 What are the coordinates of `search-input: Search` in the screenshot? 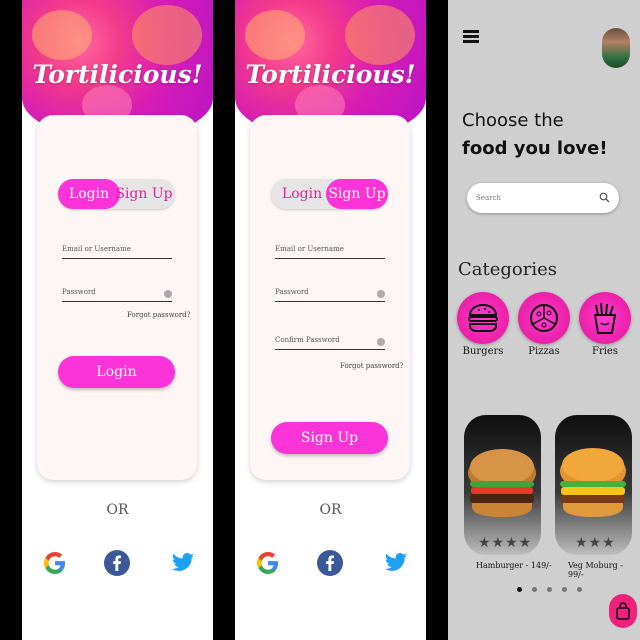 It's located at (543, 198).